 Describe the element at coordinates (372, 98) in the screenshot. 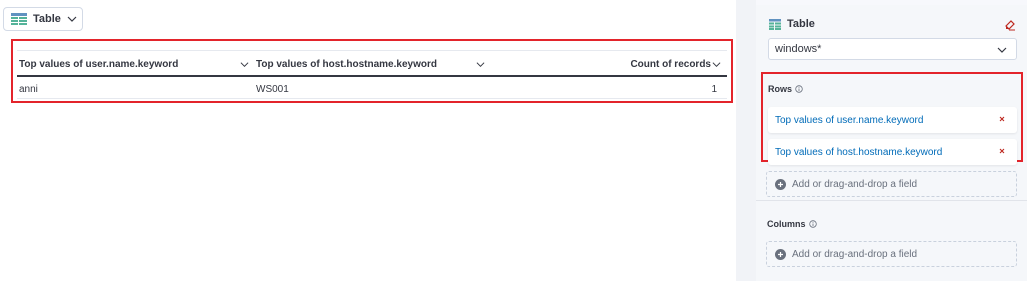

I see `row-divider` at that location.